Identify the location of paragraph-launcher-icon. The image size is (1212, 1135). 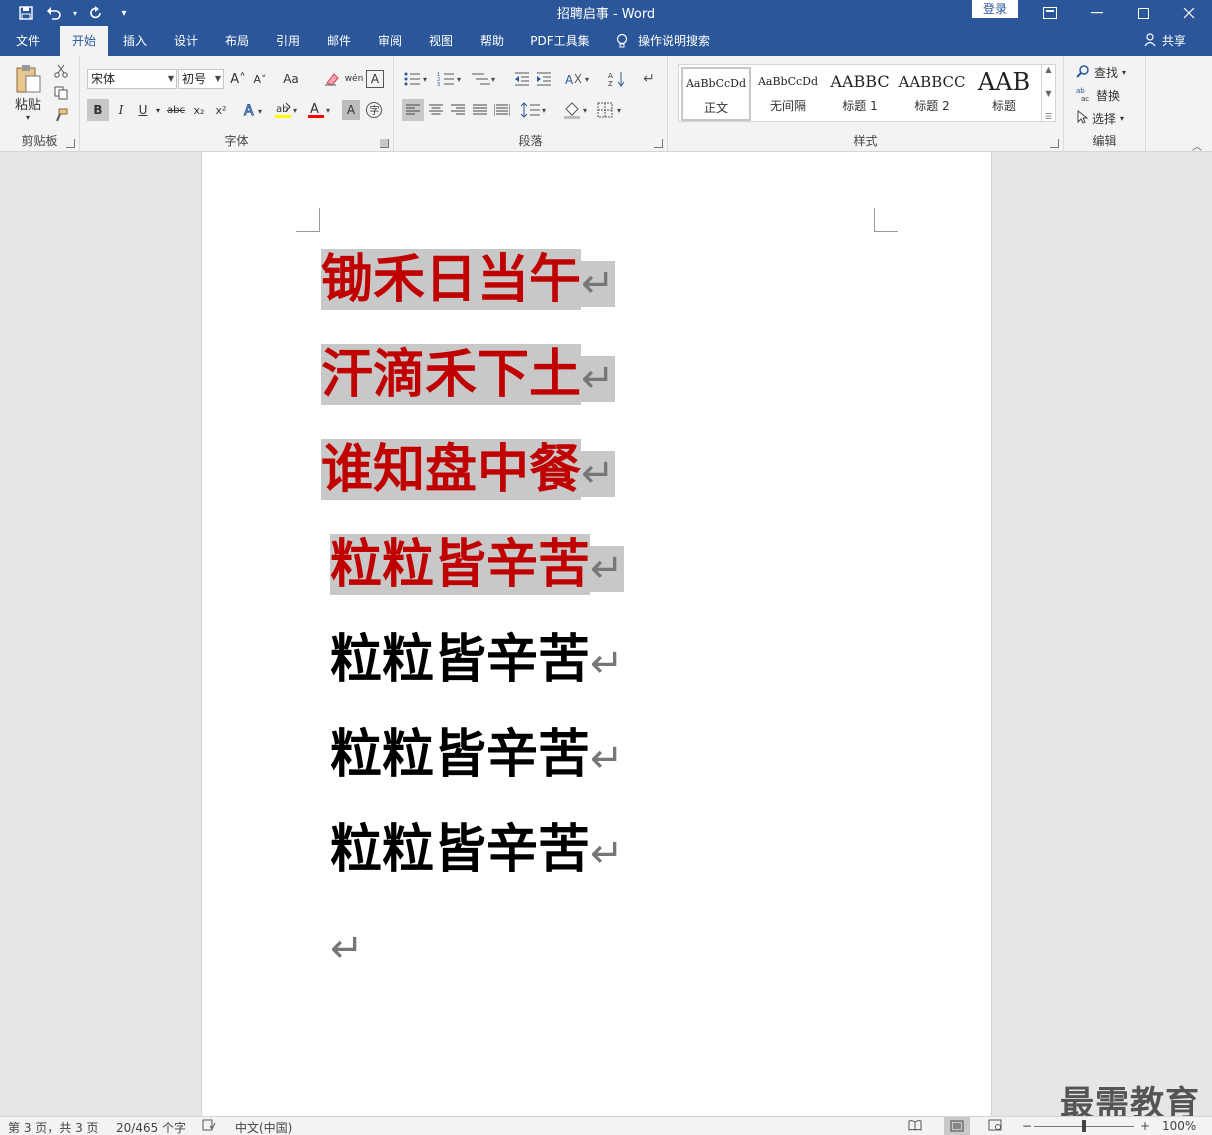
(658, 143).